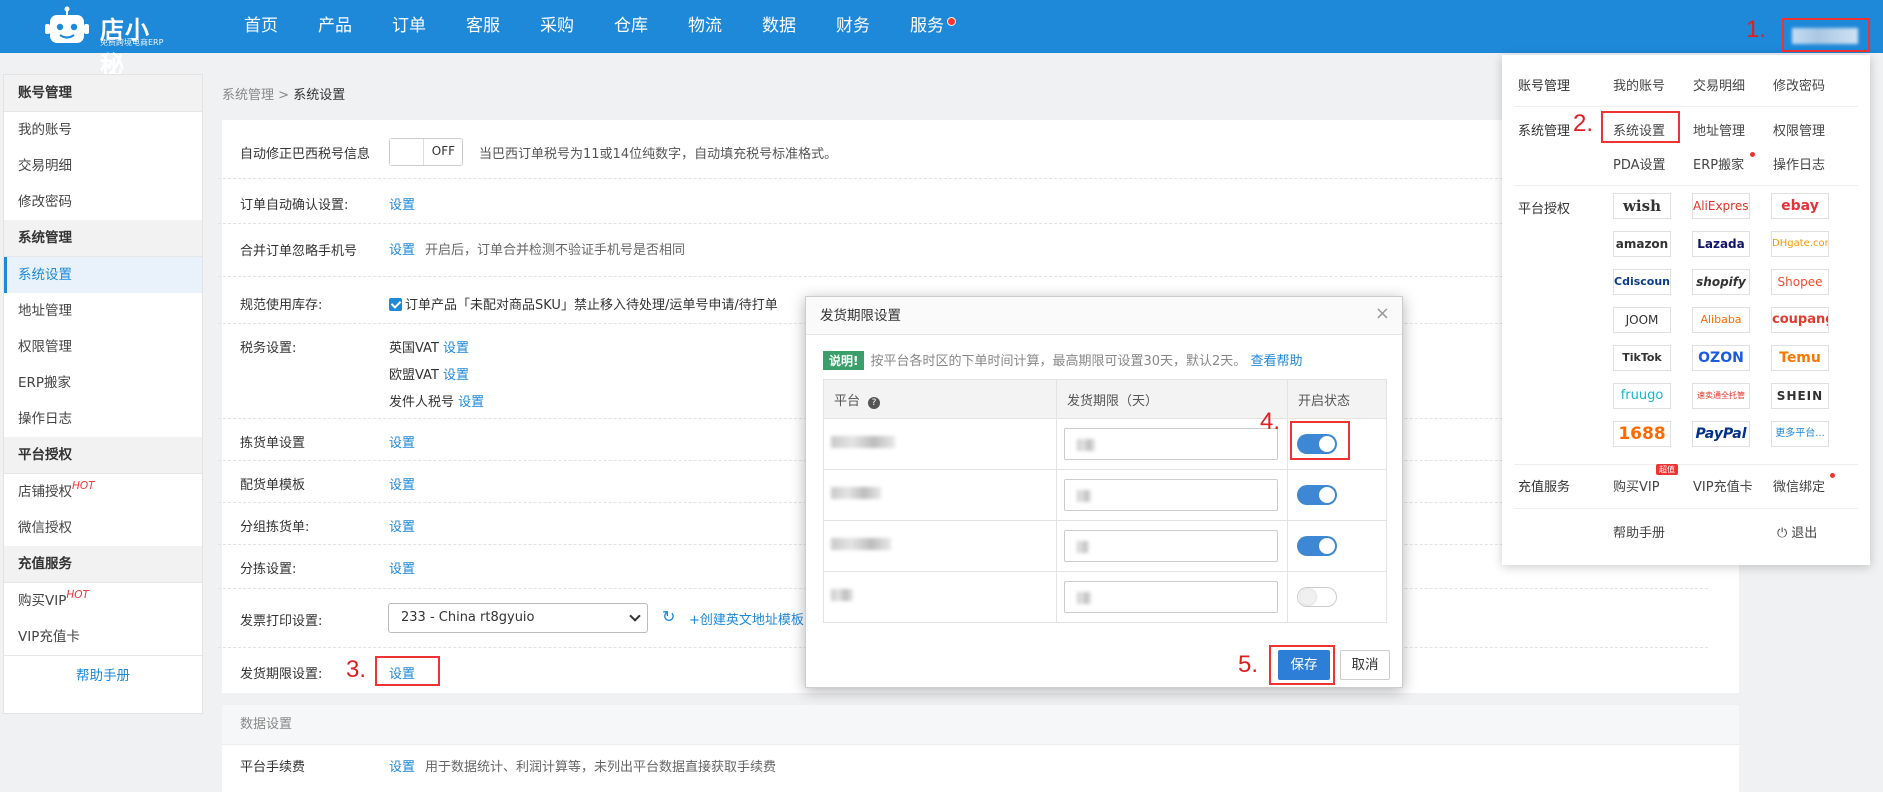 This screenshot has height=792, width=1883. What do you see at coordinates (1642, 434) in the screenshot?
I see `platform-logo-1688: 1688` at bounding box center [1642, 434].